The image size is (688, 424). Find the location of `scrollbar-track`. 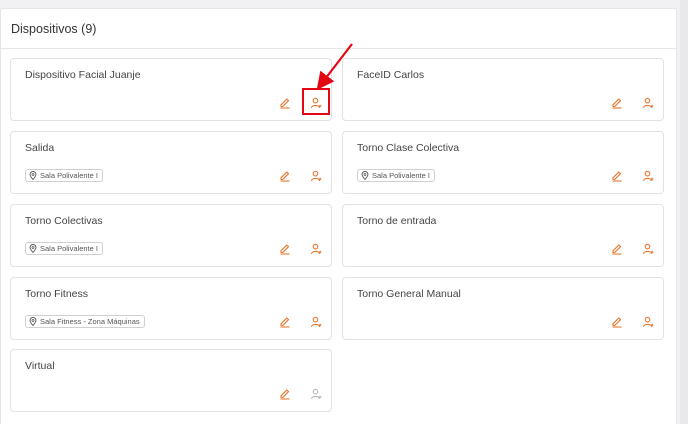

scrollbar-track is located at coordinates (684, 212).